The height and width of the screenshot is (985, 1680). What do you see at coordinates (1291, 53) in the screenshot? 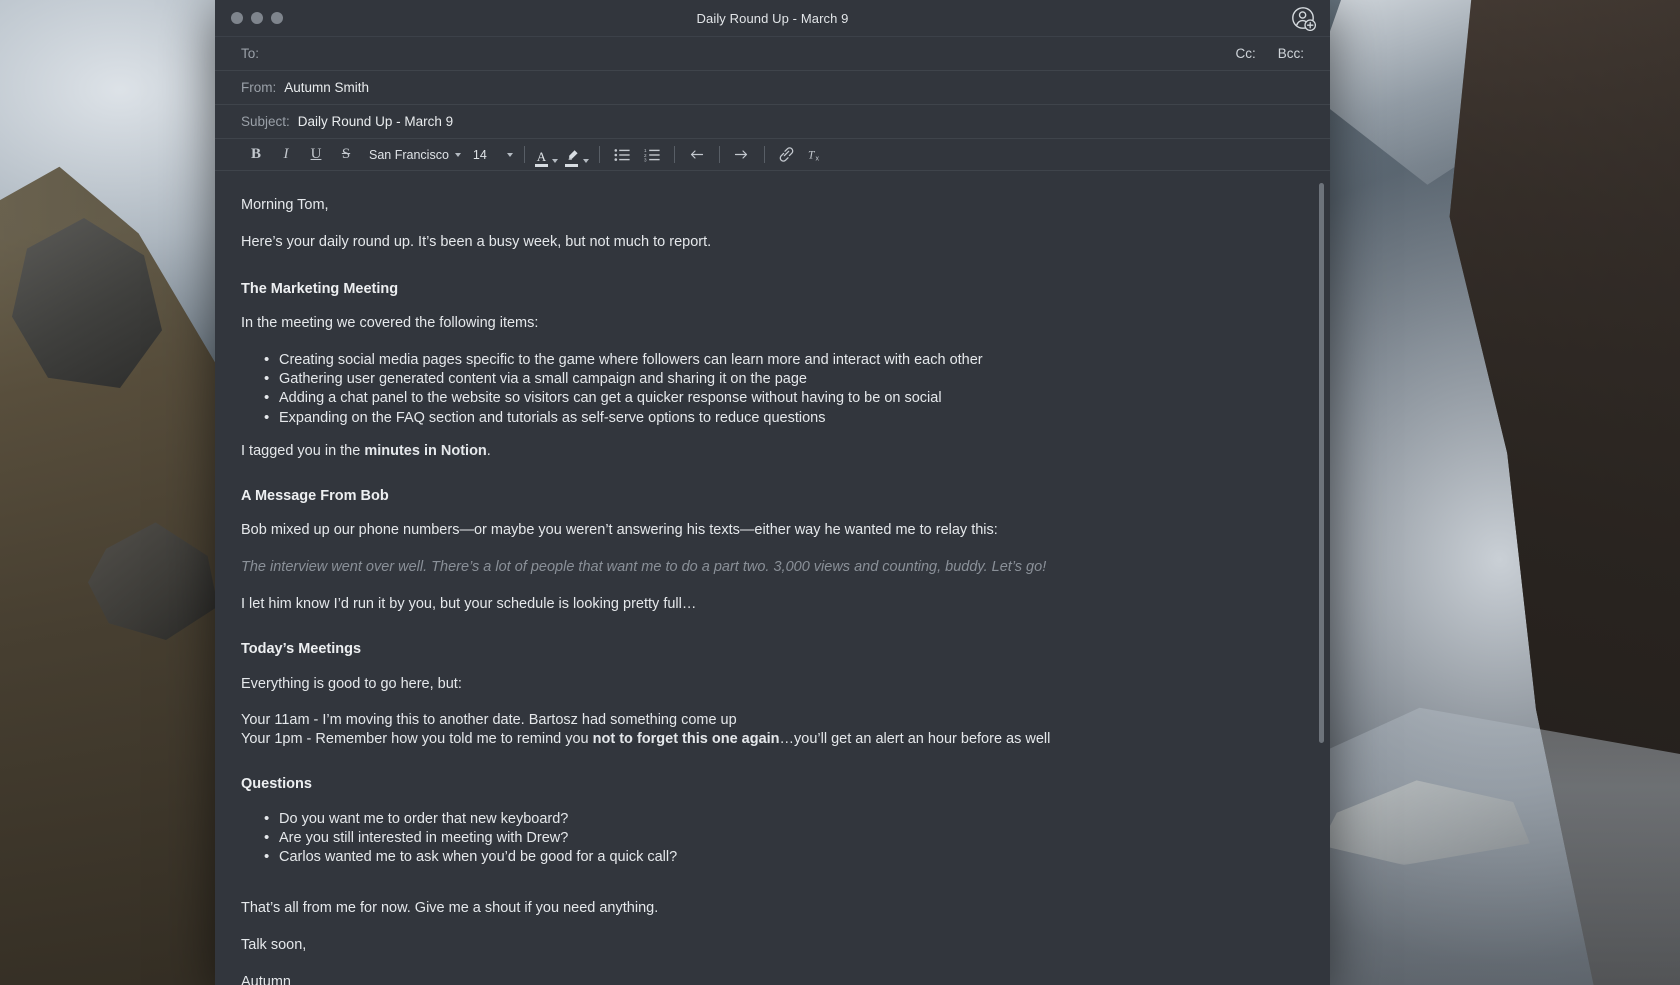
I see `bcc-button: Bcc:` at bounding box center [1291, 53].